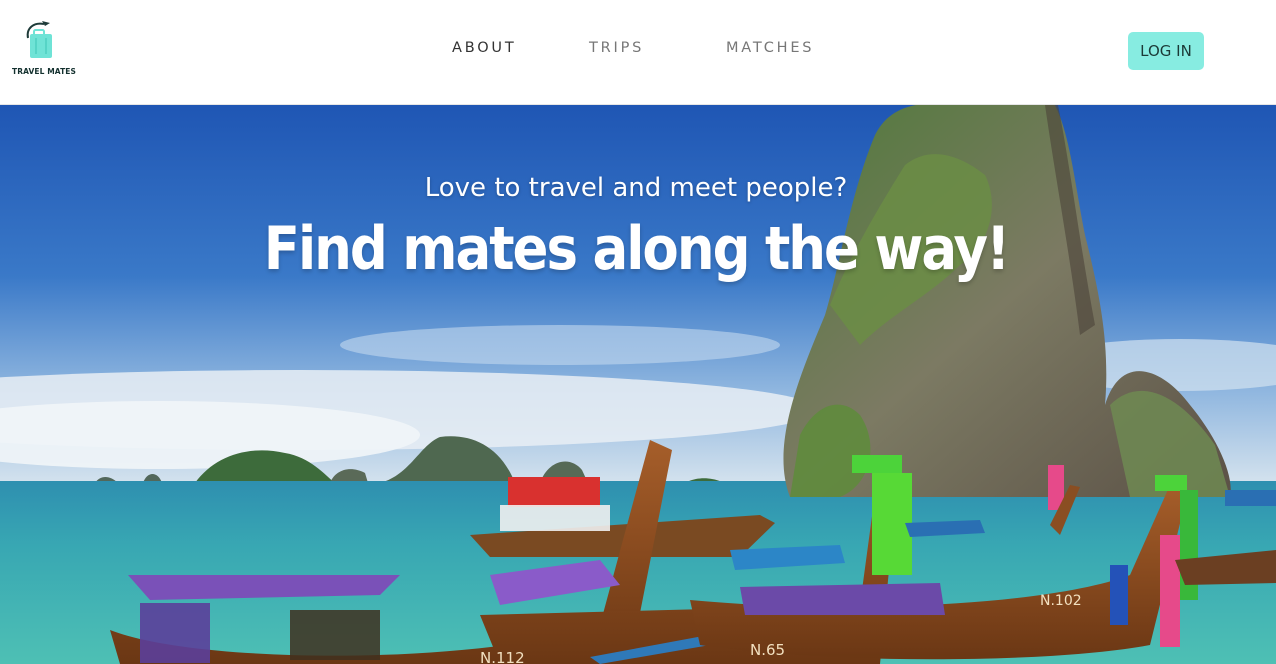 The width and height of the screenshot is (1276, 664). I want to click on login-button: LOG IN, so click(1166, 51).